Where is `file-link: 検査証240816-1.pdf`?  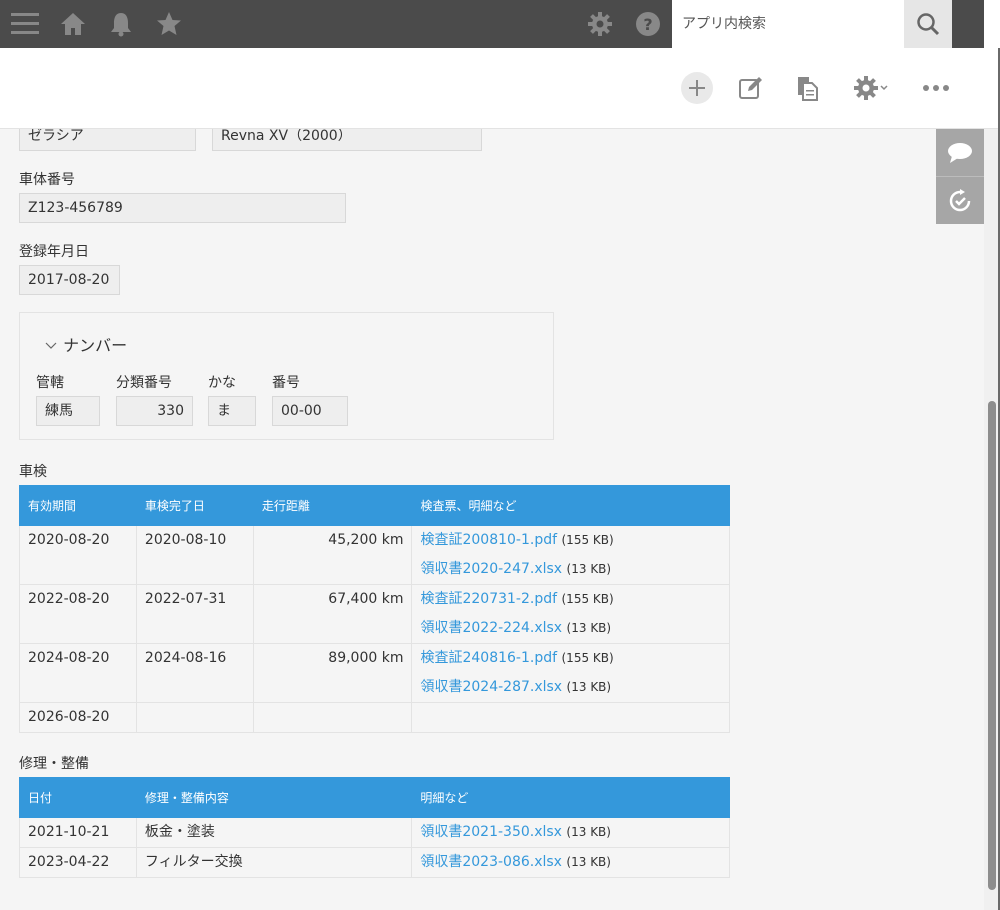
file-link: 検査証240816-1.pdf is located at coordinates (488, 658).